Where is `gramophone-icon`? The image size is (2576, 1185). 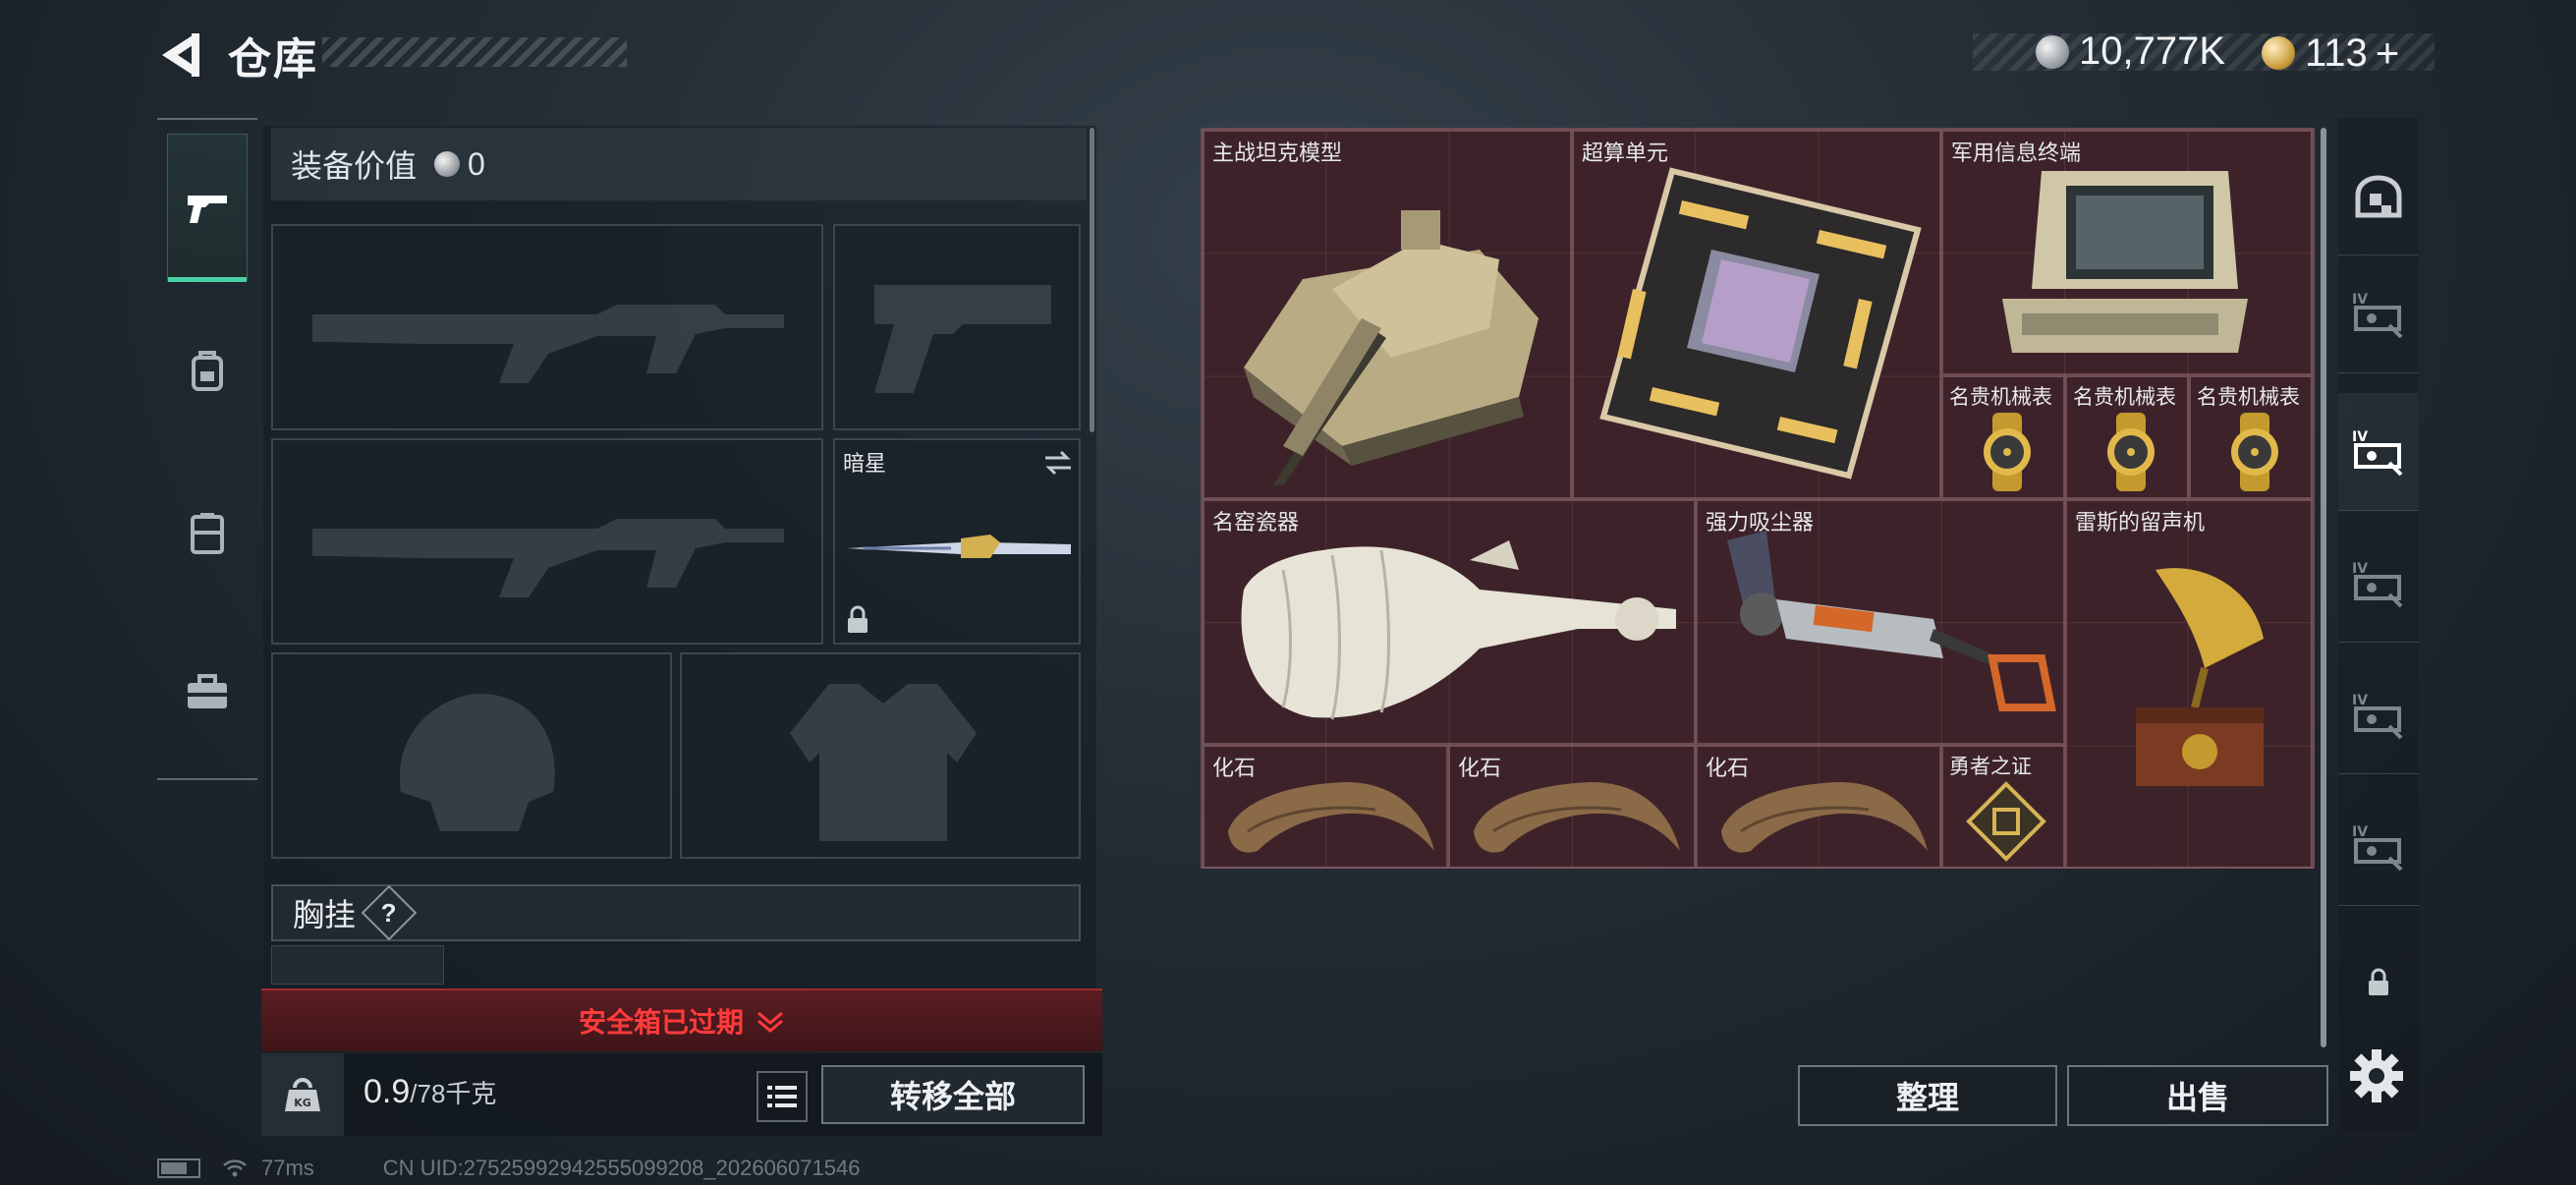 gramophone-icon is located at coordinates (2200, 677).